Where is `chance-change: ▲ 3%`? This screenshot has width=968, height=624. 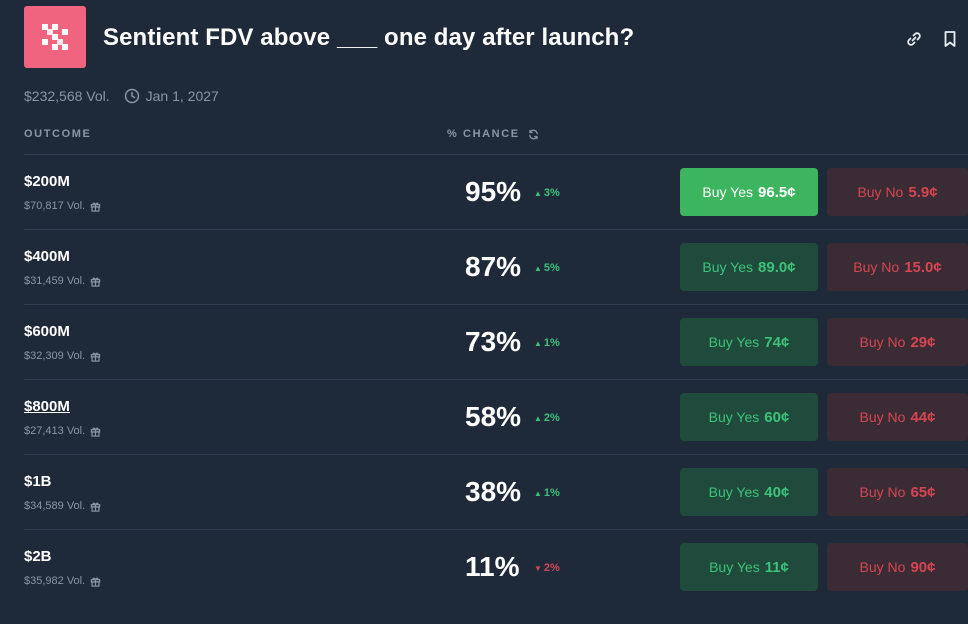 chance-change: ▲ 3% is located at coordinates (547, 193).